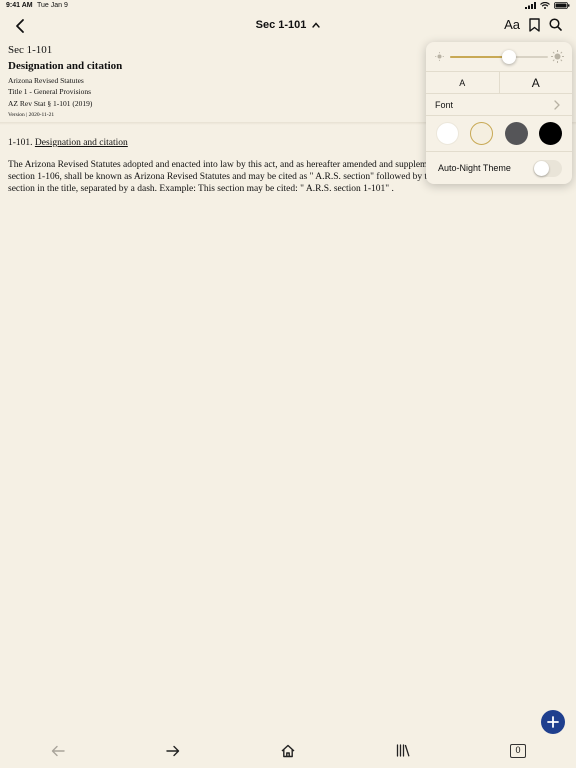  I want to click on theme-white-button, so click(447, 133).